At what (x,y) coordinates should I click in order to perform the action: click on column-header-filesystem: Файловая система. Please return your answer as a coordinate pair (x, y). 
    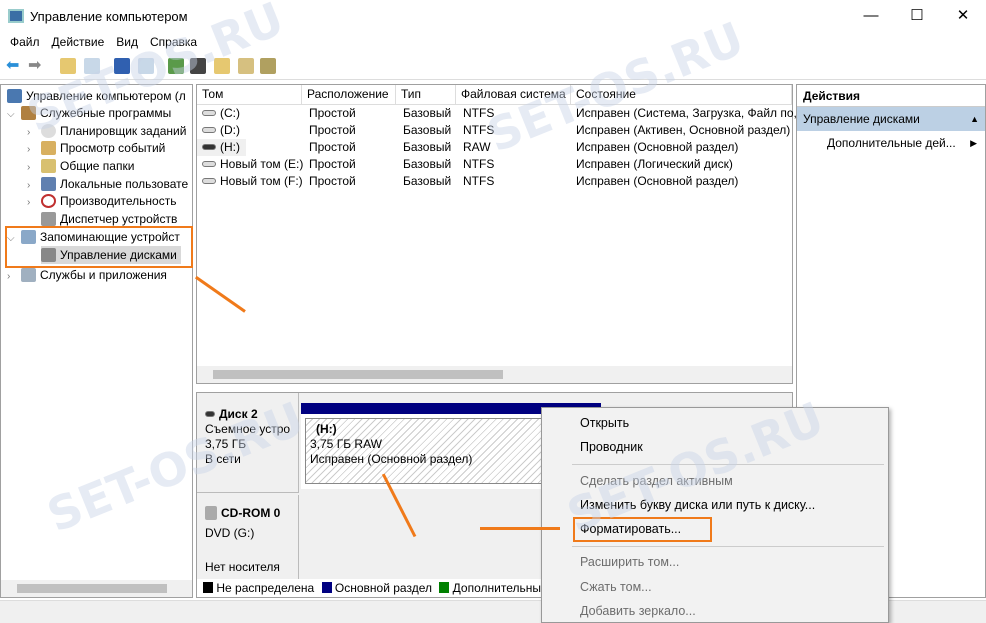
    Looking at the image, I should click on (513, 95).